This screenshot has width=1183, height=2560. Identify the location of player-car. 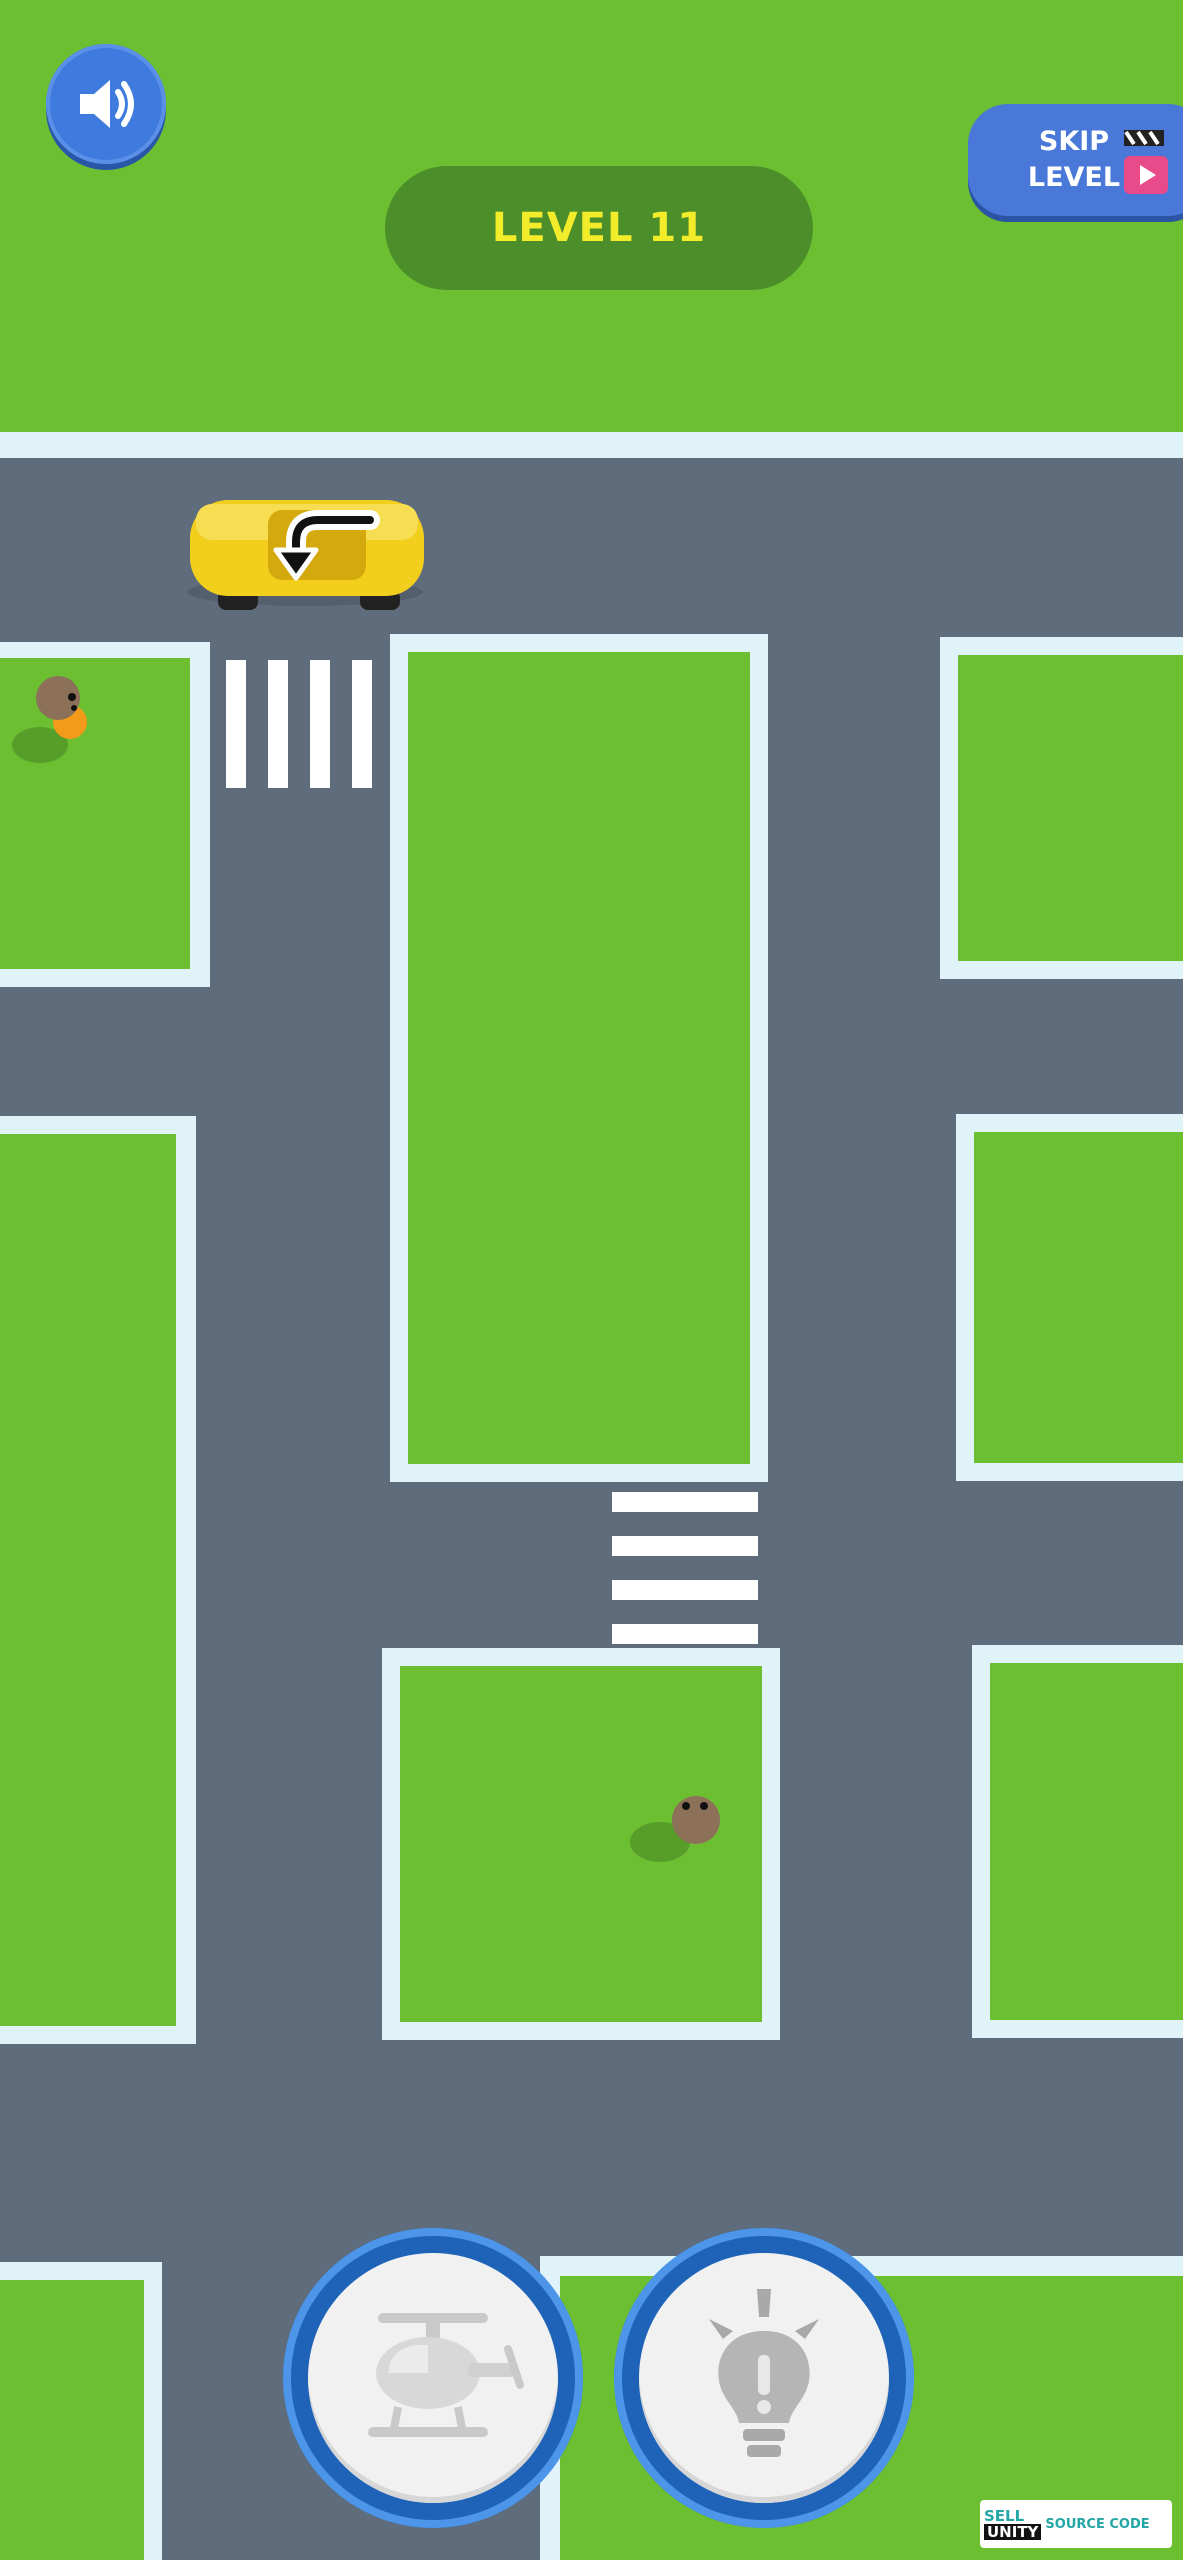
(305, 555).